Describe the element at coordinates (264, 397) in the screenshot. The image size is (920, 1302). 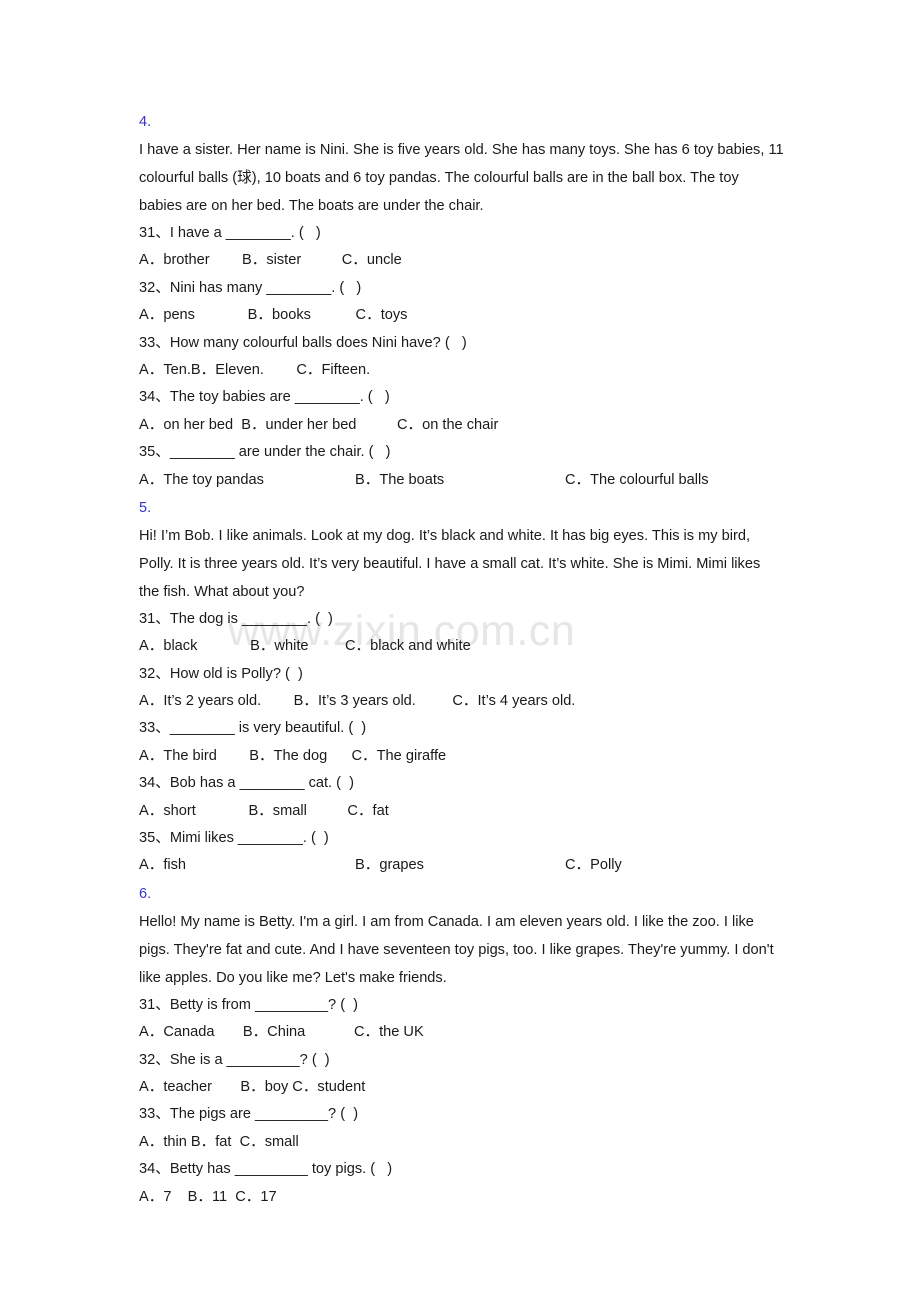
I see `question-stem: 34、The toy babies are ________. ( )` at that location.